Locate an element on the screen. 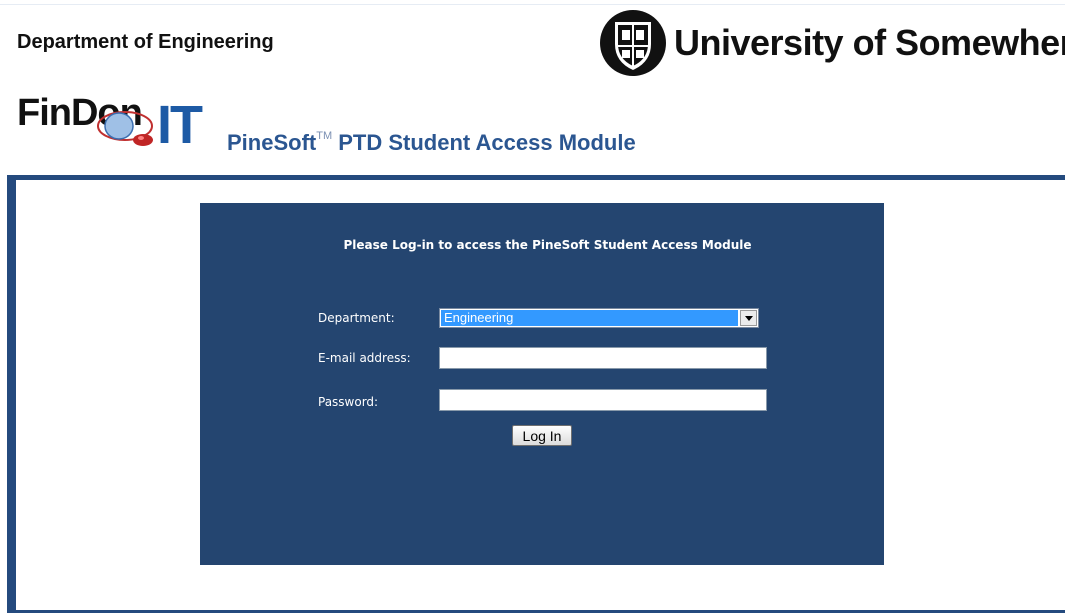 The width and height of the screenshot is (1065, 613). dropdown-arrow-icon is located at coordinates (748, 318).